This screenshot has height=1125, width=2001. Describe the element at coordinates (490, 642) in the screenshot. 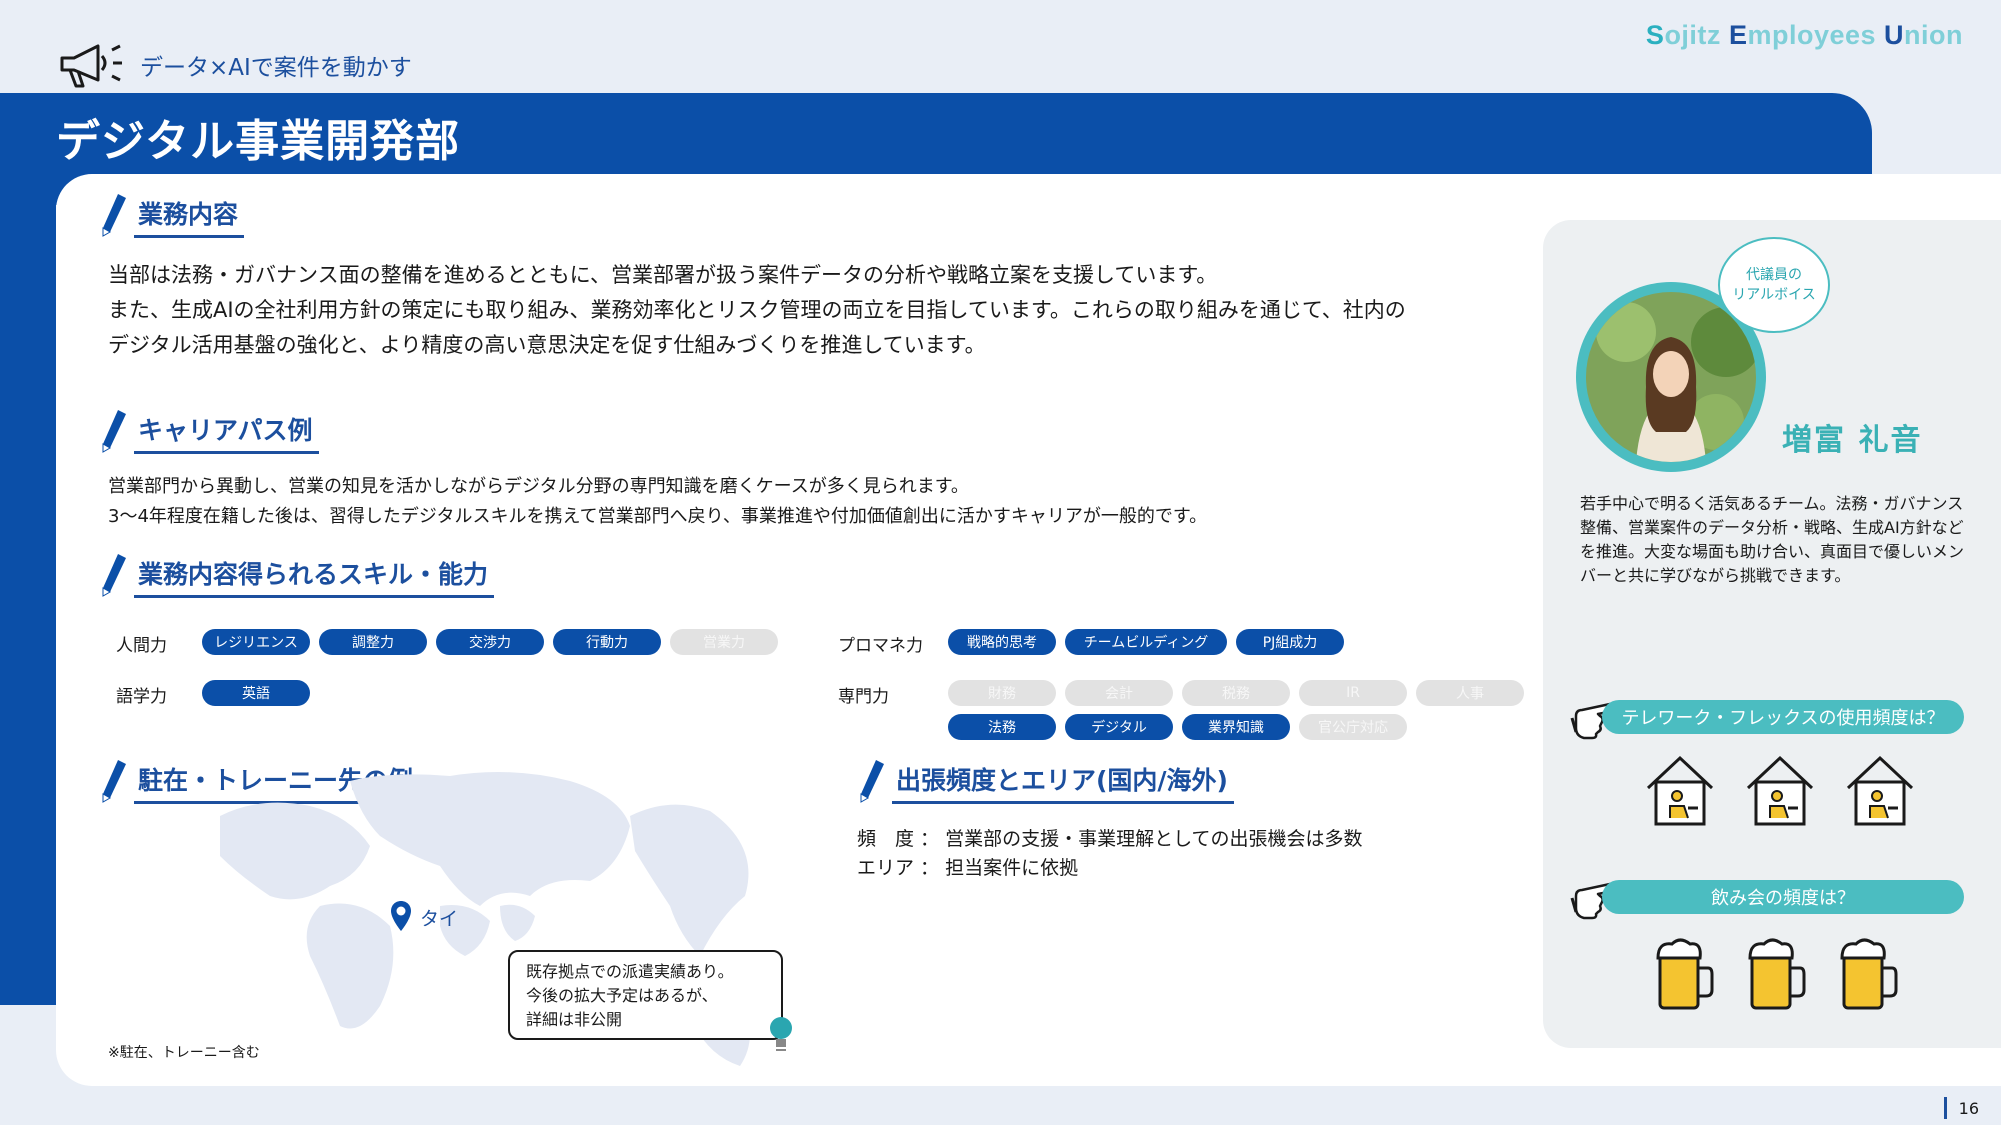

I see `skill-chip: 交渉力` at that location.